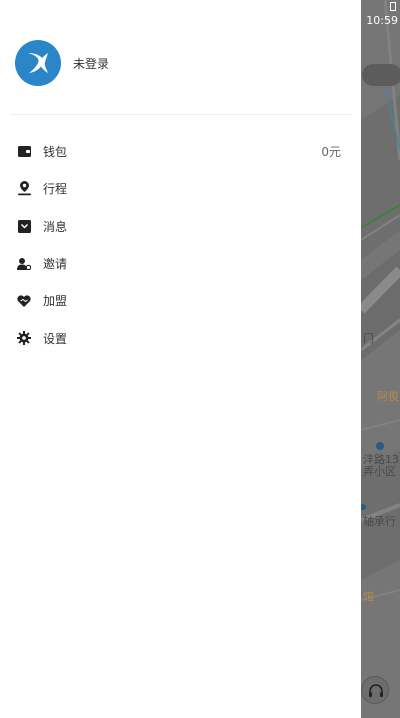 The height and width of the screenshot is (718, 400). I want to click on map-search-bar, so click(381, 75).